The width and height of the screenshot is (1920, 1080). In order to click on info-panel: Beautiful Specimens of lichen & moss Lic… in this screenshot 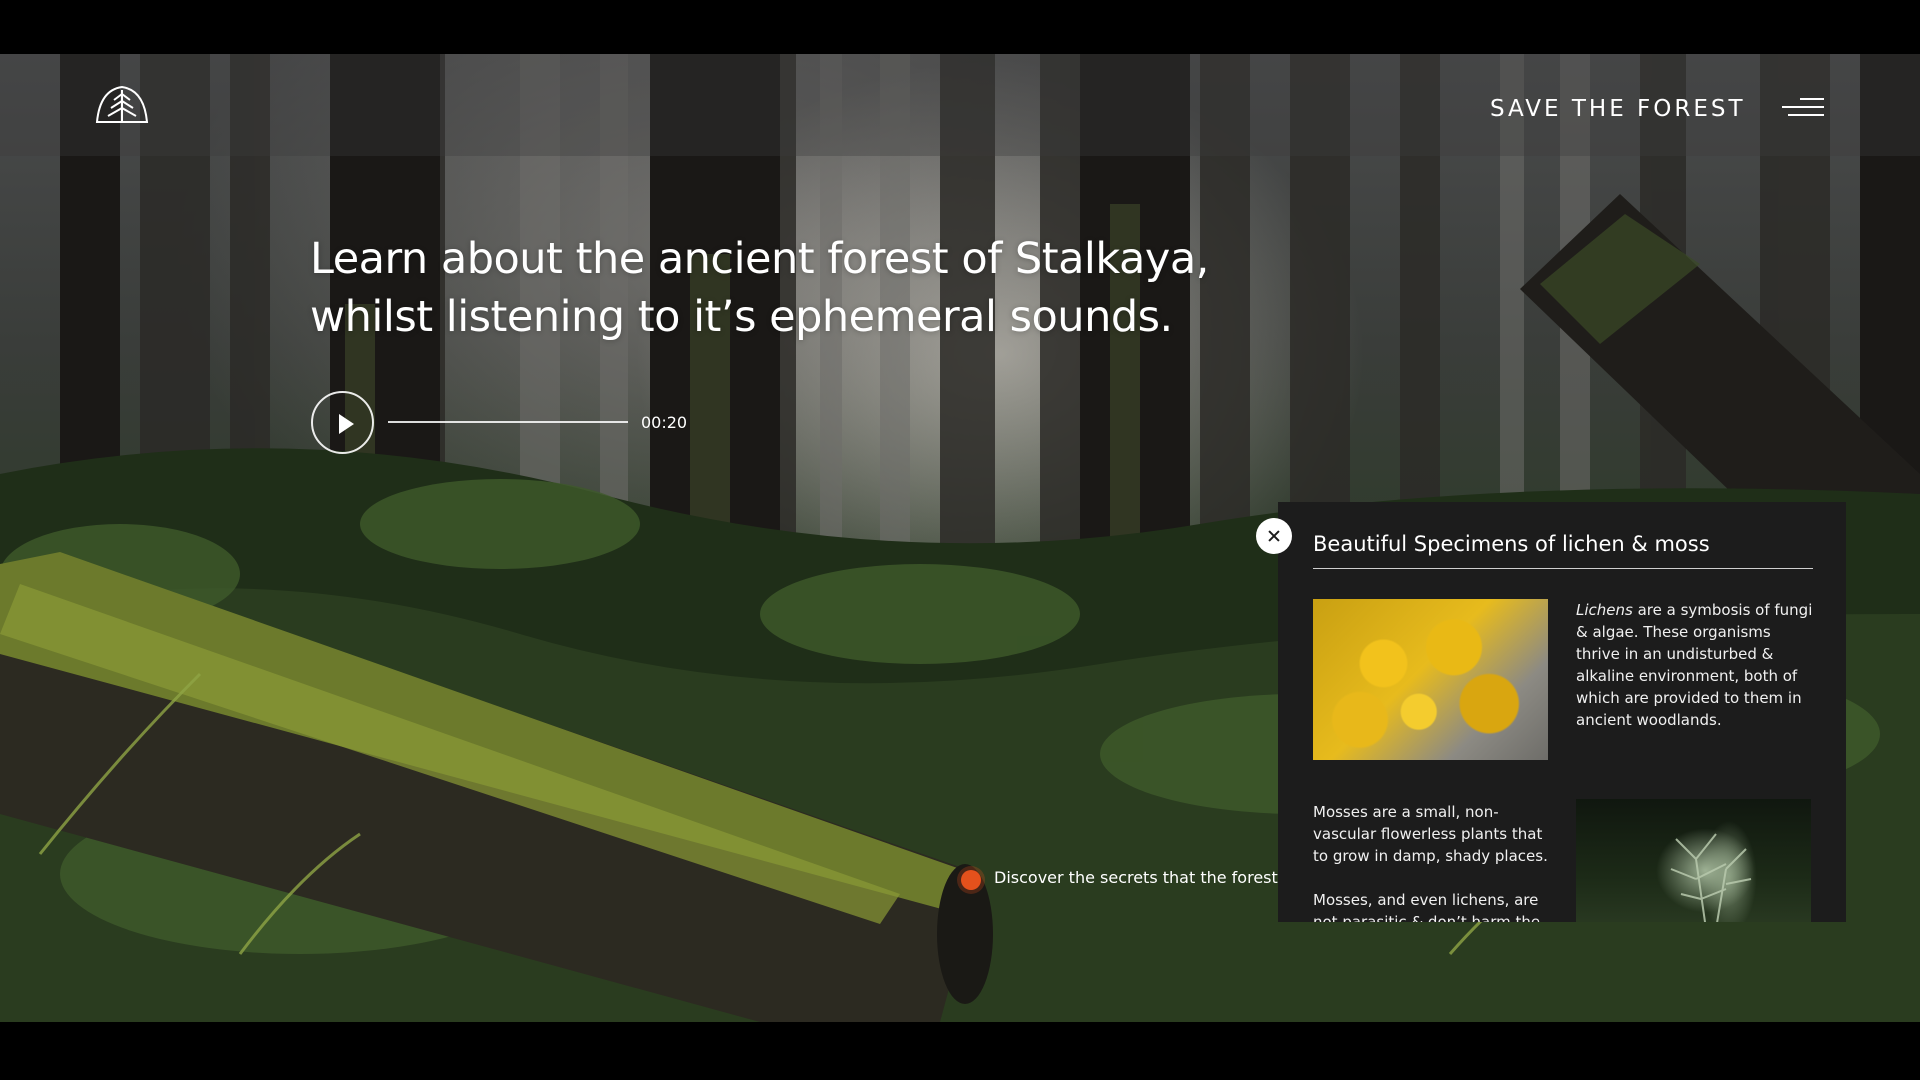, I will do `click(1562, 712)`.